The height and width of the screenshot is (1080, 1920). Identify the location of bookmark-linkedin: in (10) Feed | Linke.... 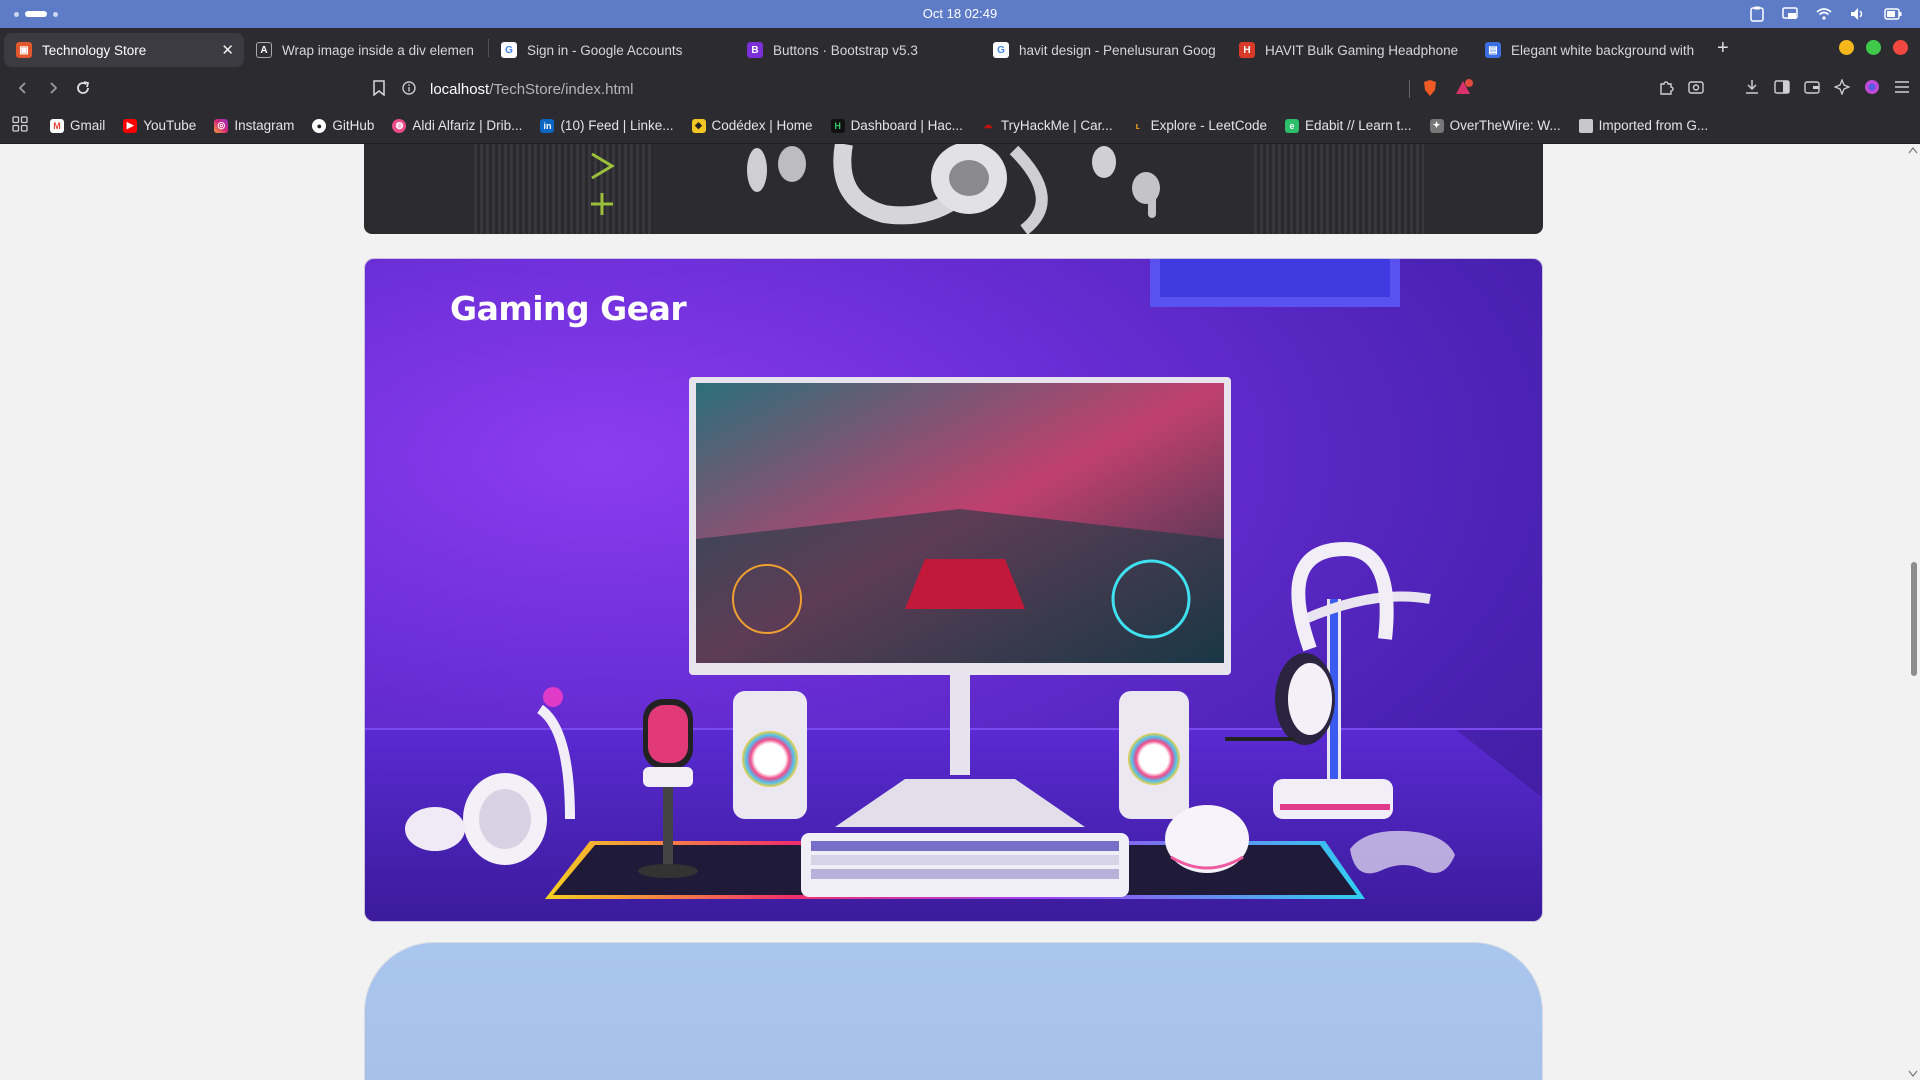
(607, 125).